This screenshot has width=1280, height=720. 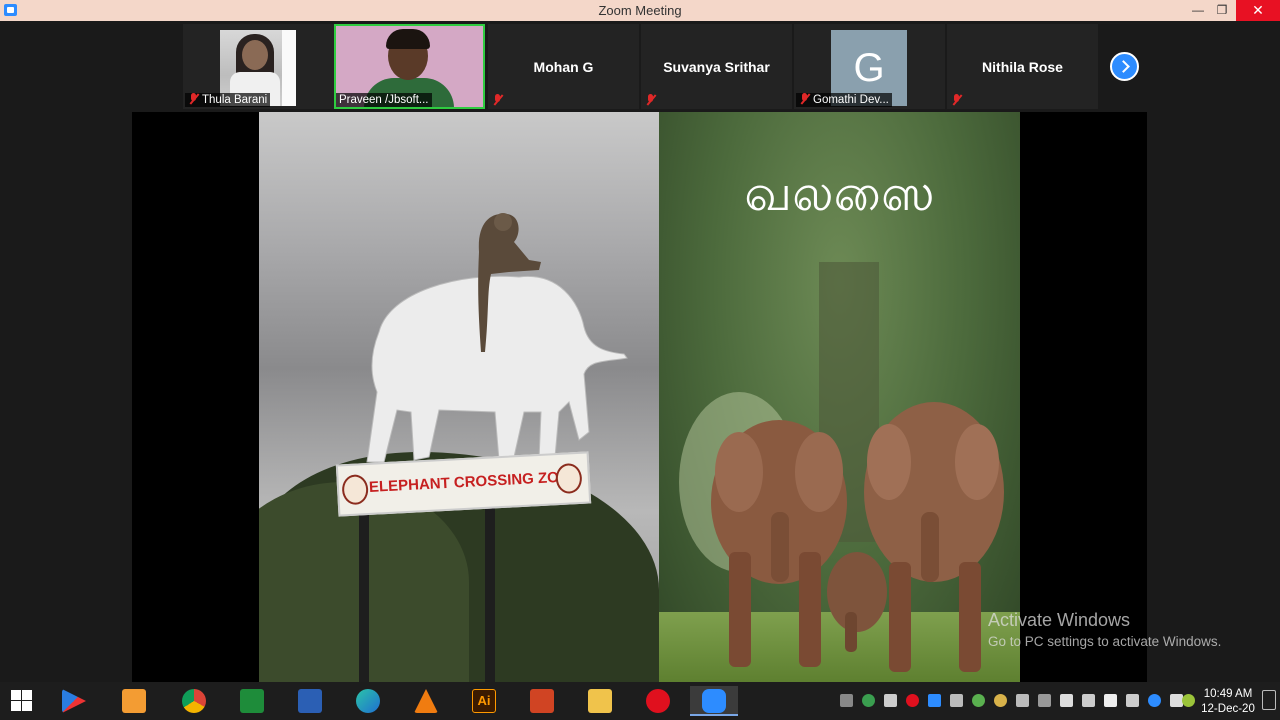 What do you see at coordinates (656, 701) in the screenshot?
I see `opera-icon` at bounding box center [656, 701].